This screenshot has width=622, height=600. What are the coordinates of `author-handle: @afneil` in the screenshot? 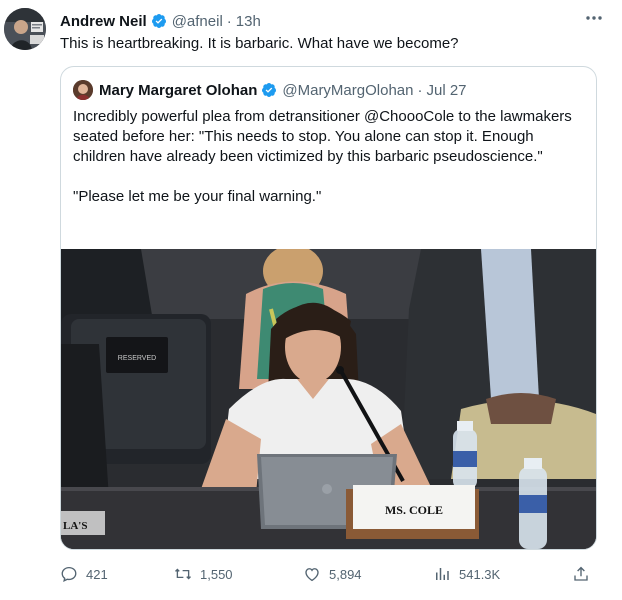 It's located at (197, 21).